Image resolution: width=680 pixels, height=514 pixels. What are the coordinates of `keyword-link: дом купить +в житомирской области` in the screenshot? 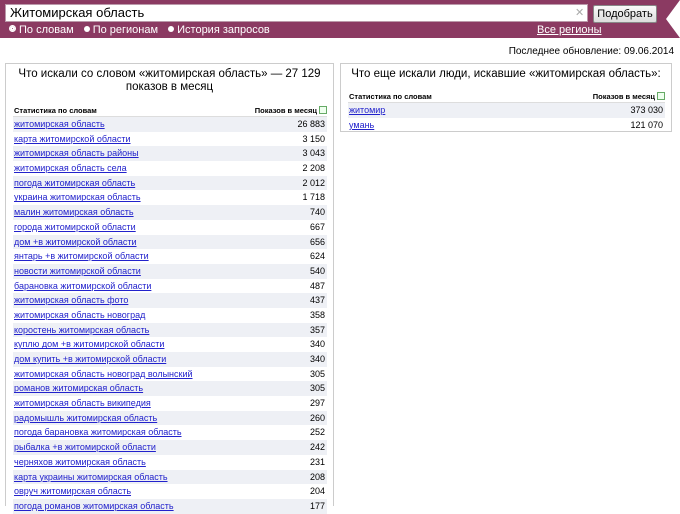 It's located at (90, 359).